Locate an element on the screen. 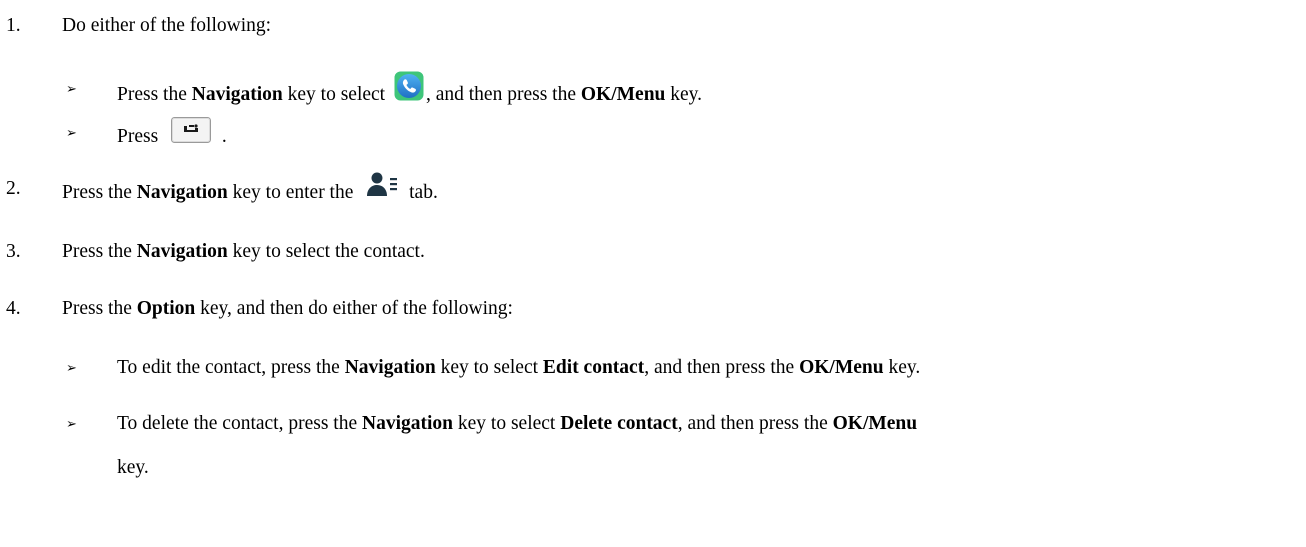  step-number: 2. is located at coordinates (13, 188).